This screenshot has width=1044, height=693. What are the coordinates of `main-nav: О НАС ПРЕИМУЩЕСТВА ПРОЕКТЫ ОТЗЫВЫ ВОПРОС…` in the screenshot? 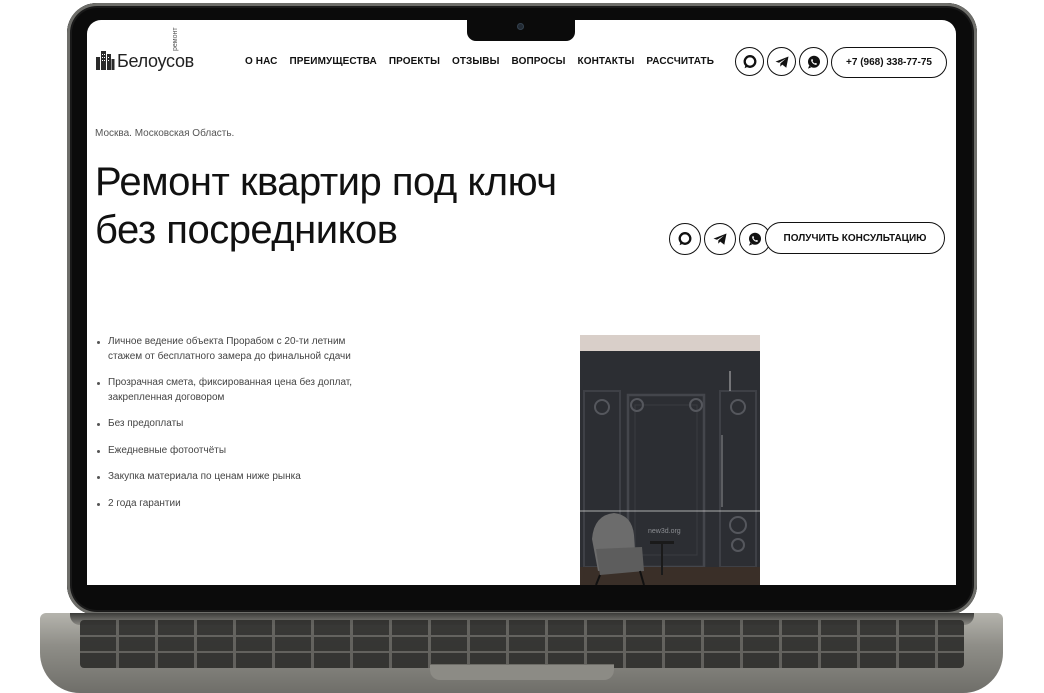 It's located at (479, 61).